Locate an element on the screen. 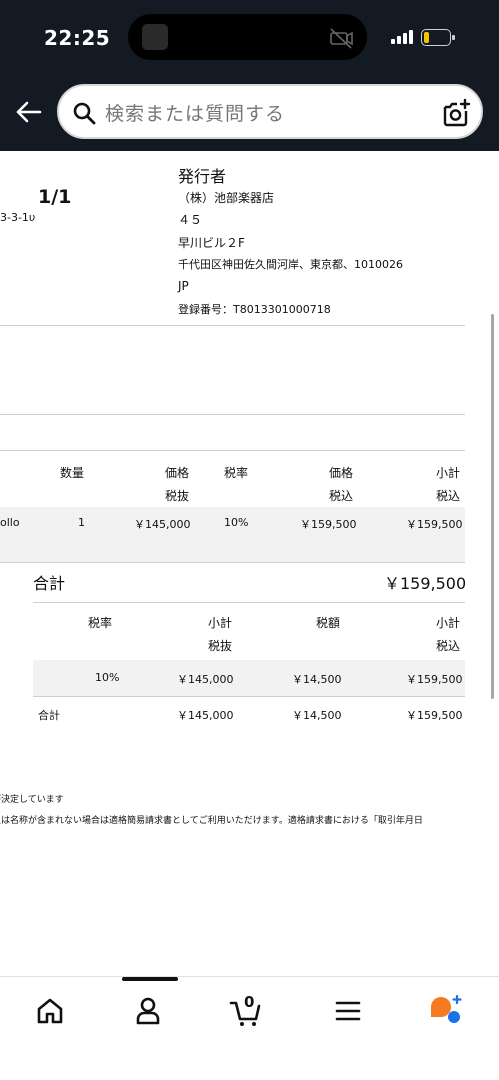  search-input: 検索または質問する is located at coordinates (195, 112).